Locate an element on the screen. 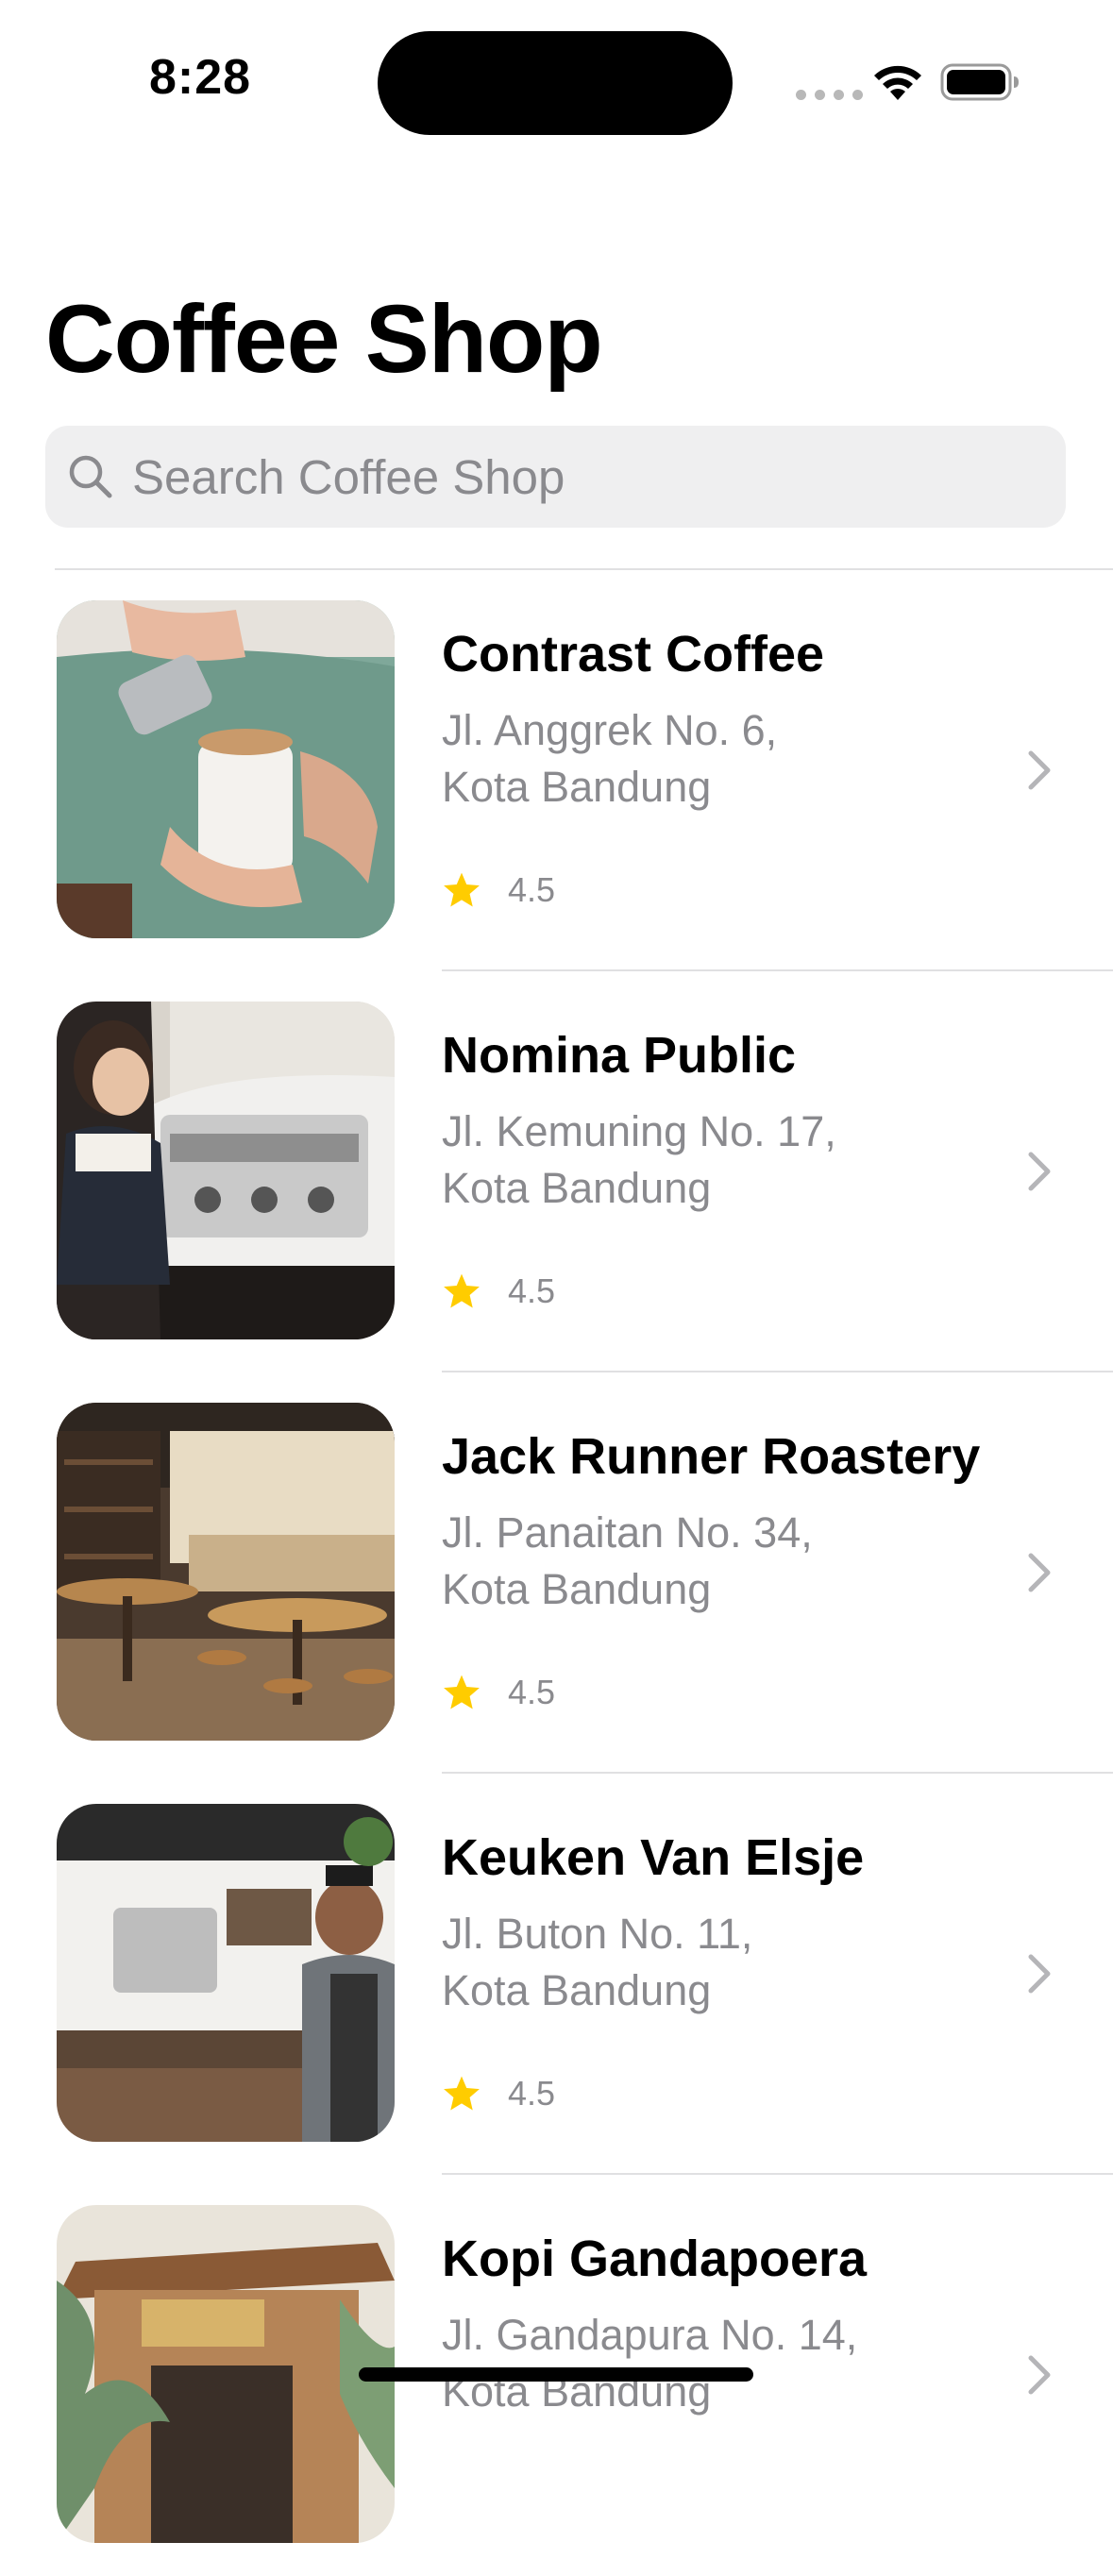 The image size is (1113, 2576). shop-name: Kopi Gandapoera is located at coordinates (655, 2259).